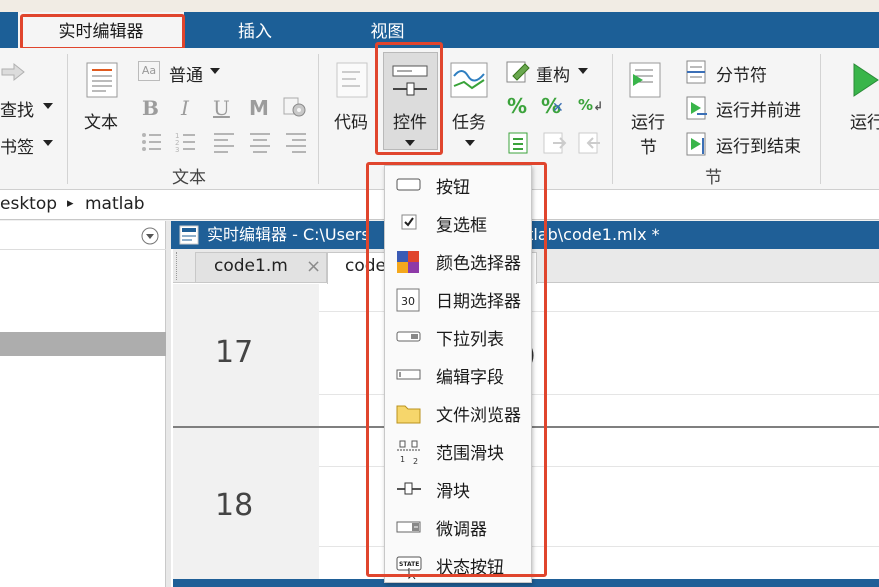 The image size is (879, 587). I want to click on tab-label: code1.m, so click(251, 266).